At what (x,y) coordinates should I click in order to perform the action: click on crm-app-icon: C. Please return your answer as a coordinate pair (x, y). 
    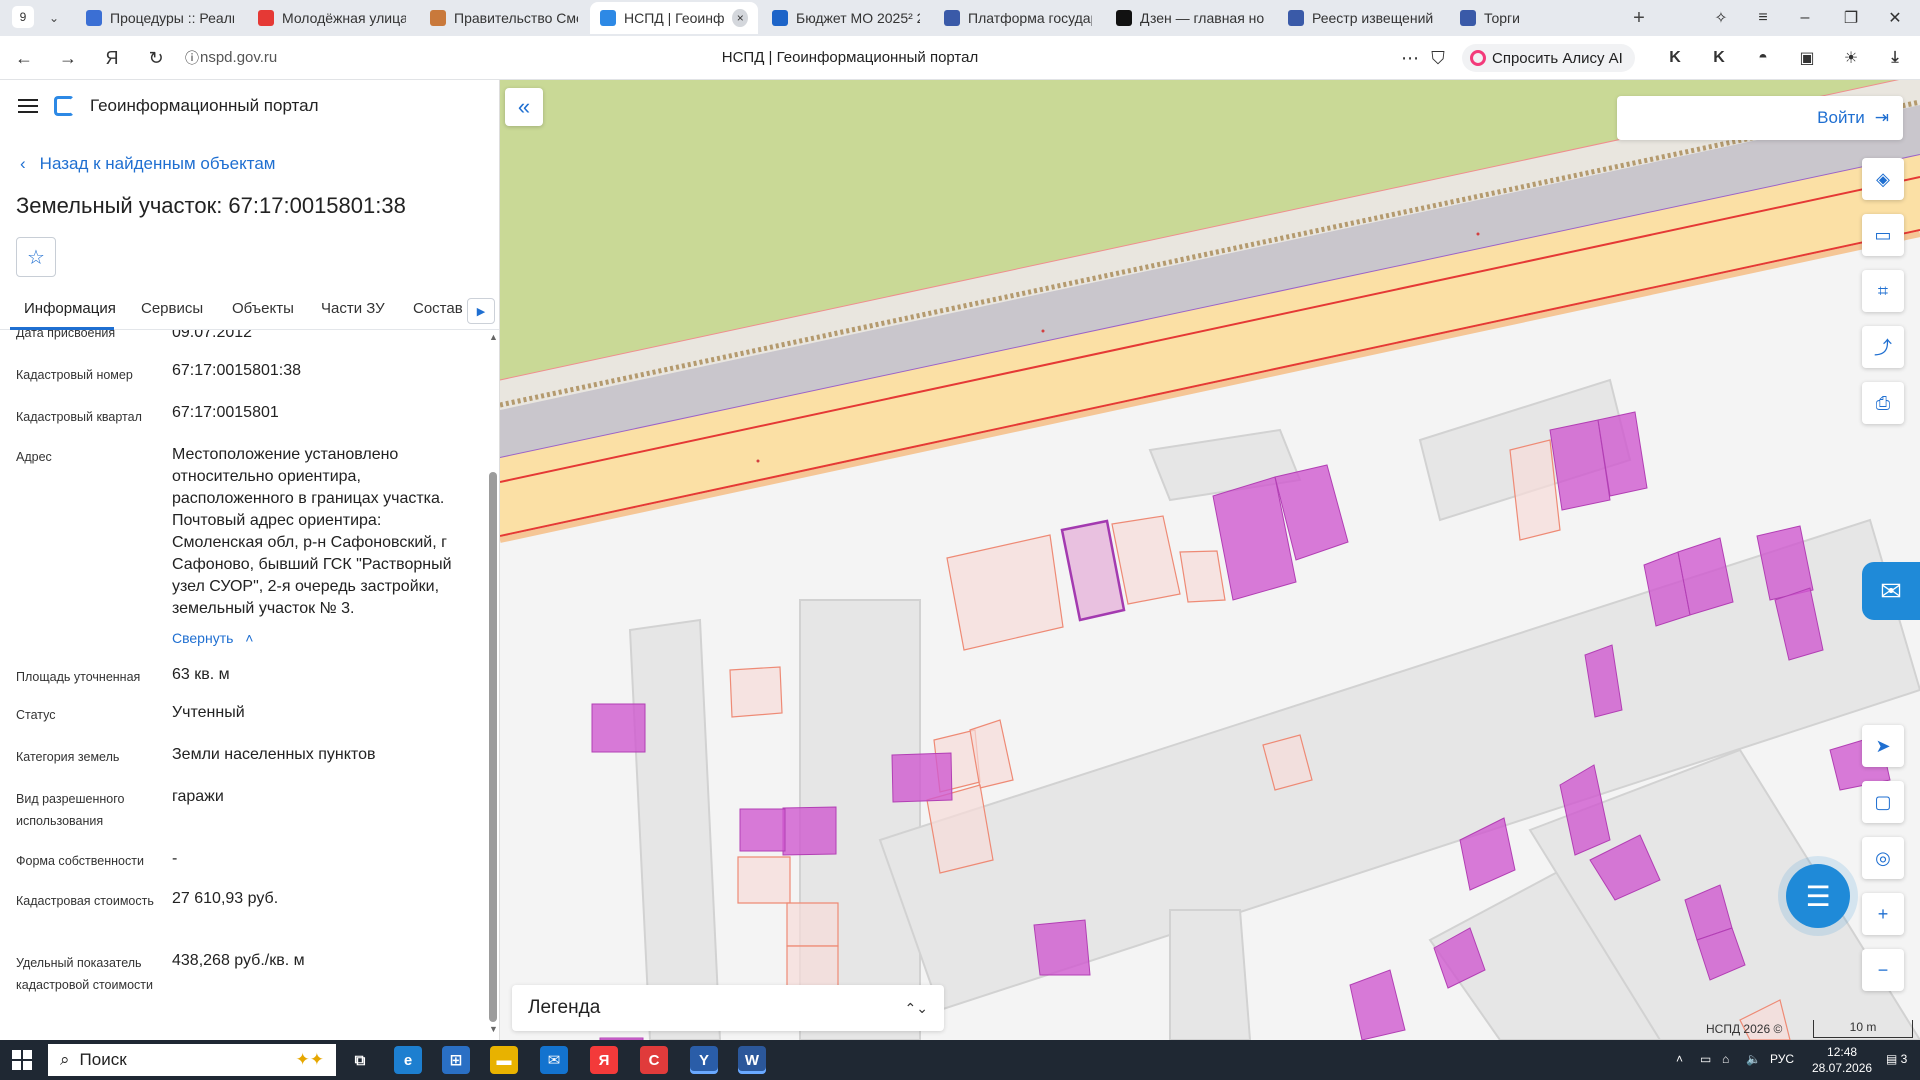
    Looking at the image, I should click on (654, 1060).